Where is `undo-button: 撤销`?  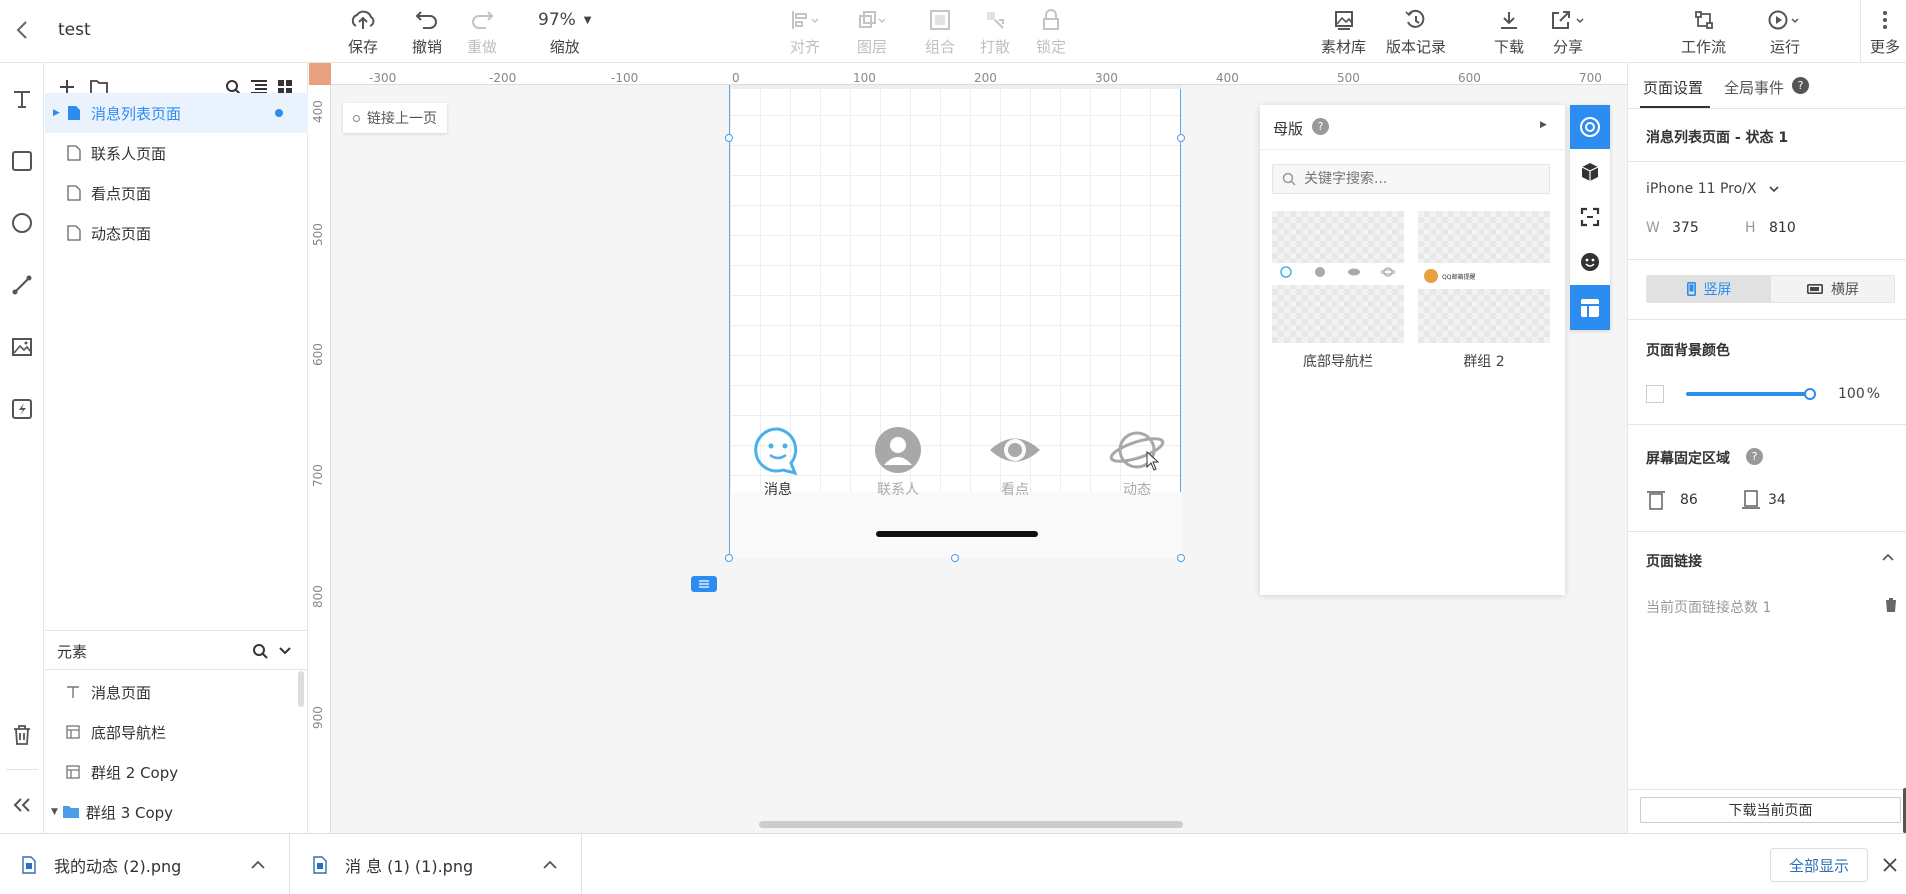 undo-button: 撤销 is located at coordinates (427, 31).